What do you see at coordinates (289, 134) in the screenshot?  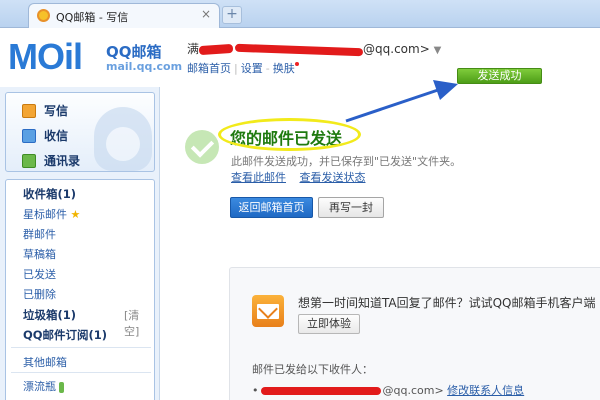 I see `highlight-annotation-oval` at bounding box center [289, 134].